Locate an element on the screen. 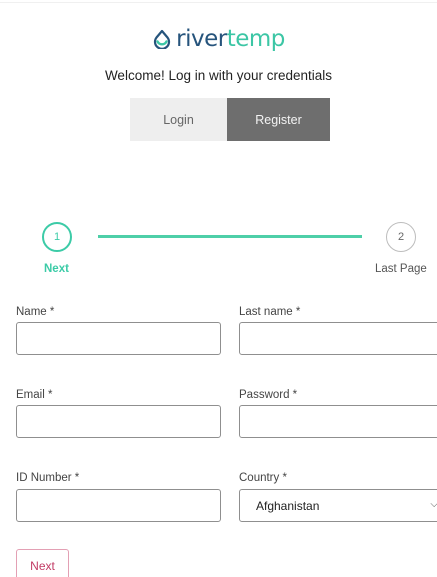 This screenshot has width=437, height=577. auth-tabs: Login Register is located at coordinates (230, 119).